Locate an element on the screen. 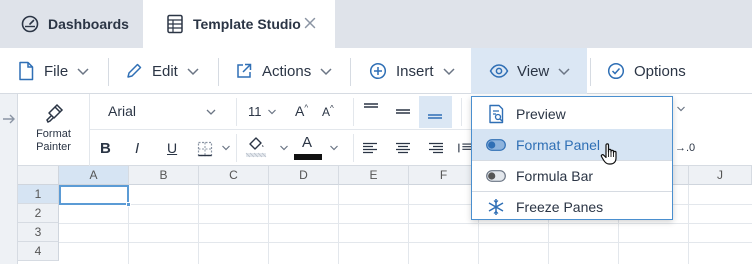  fill-color-icon is located at coordinates (256, 146).